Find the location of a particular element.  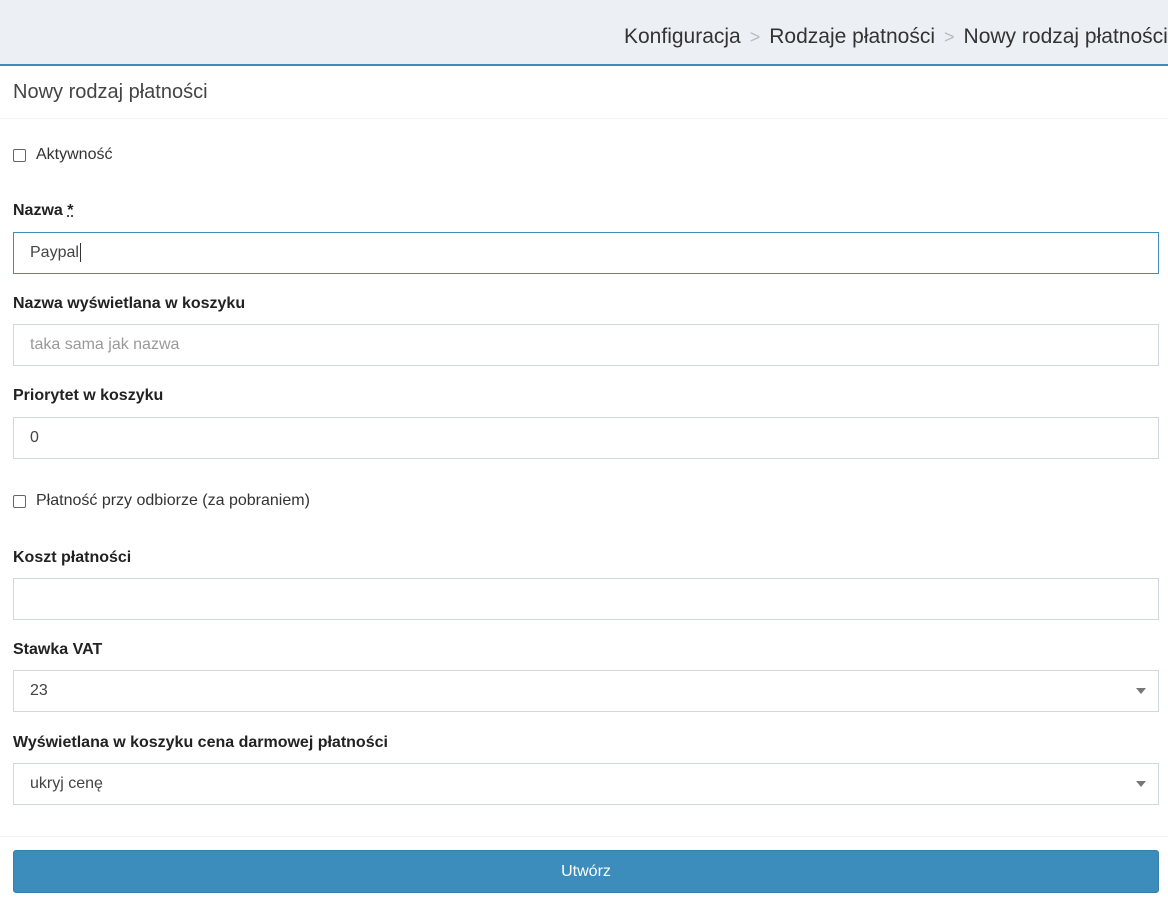

breadcrumb-item-konfiguracja: Konfiguracja is located at coordinates (682, 36).